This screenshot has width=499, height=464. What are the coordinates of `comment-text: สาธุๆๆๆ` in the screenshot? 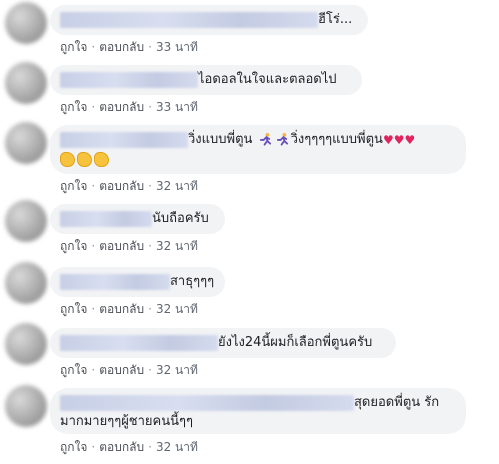 It's located at (192, 281).